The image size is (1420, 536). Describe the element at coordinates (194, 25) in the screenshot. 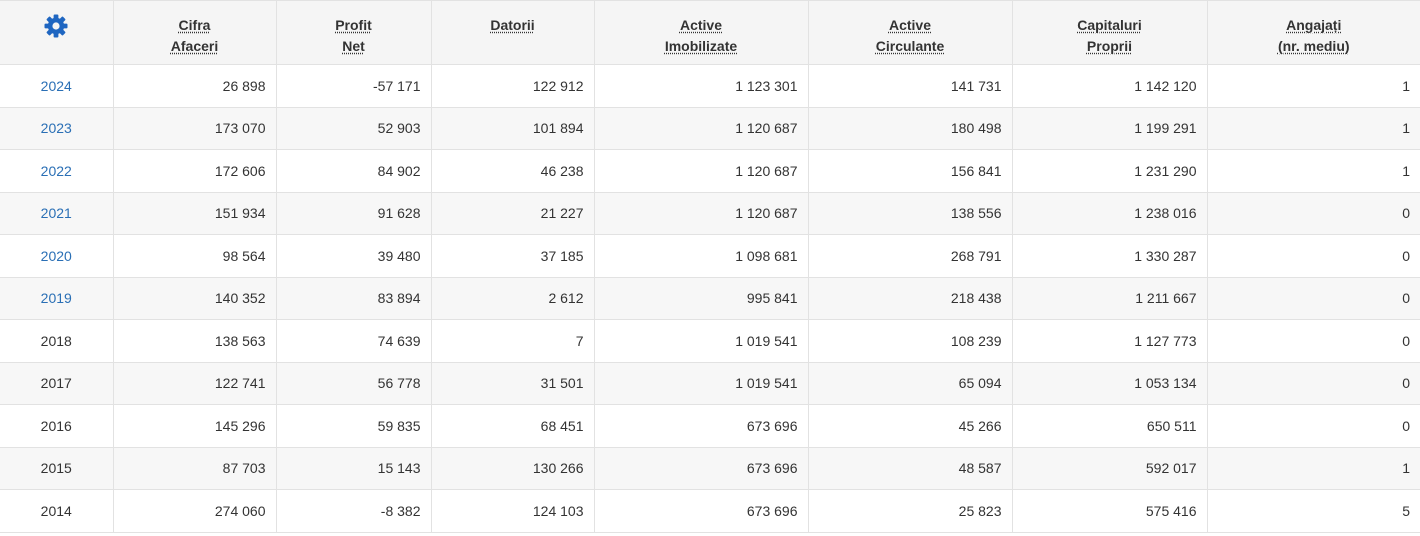

I see `column-header-line1: Cifra` at that location.